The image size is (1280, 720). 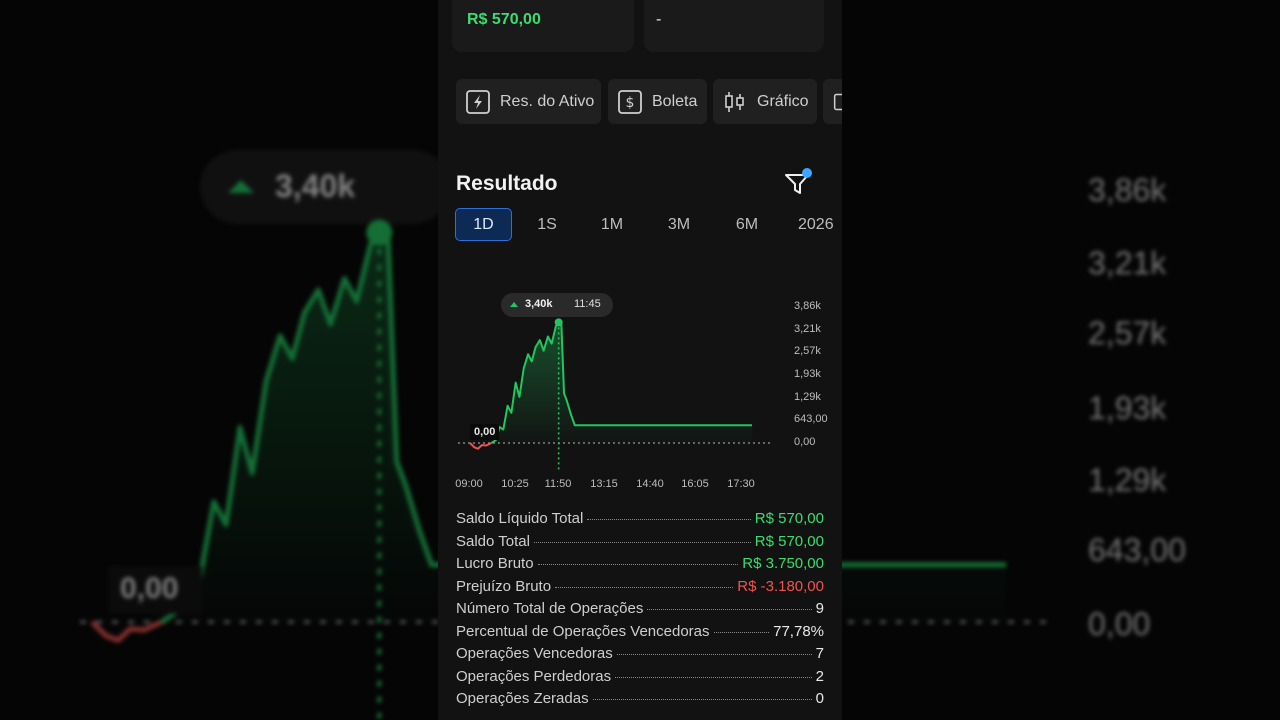 What do you see at coordinates (485, 432) in the screenshot?
I see `zero-label: 0,00` at bounding box center [485, 432].